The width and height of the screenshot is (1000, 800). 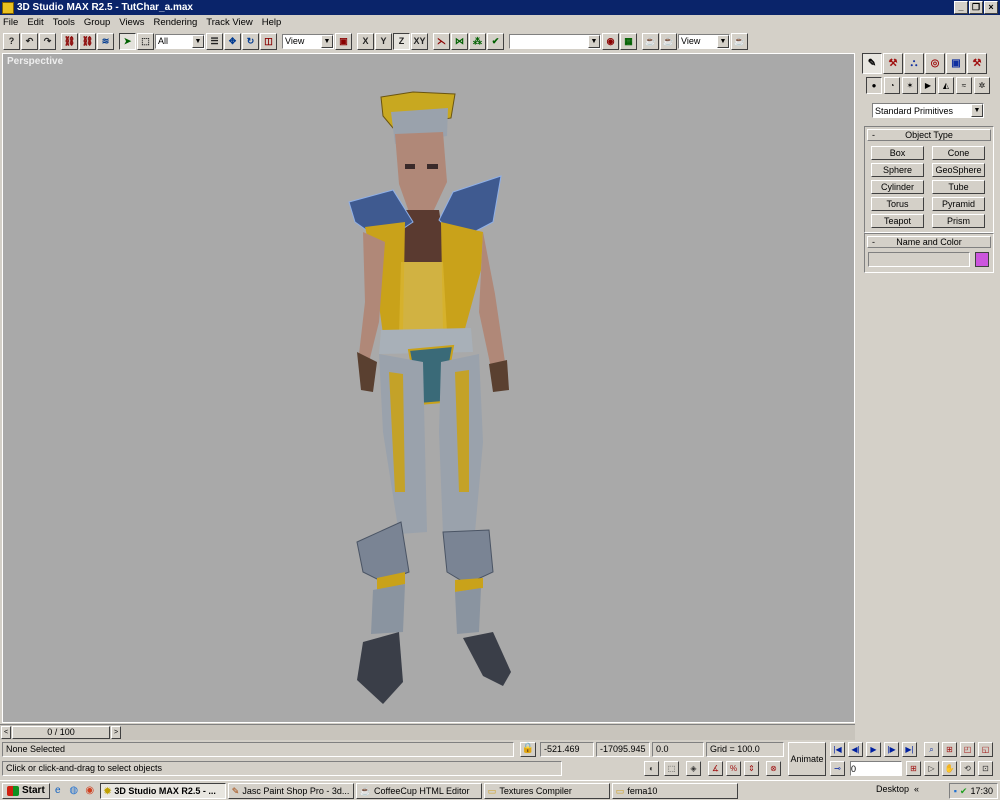 I want to click on network-tray-icon: ▪, so click(x=955, y=791).